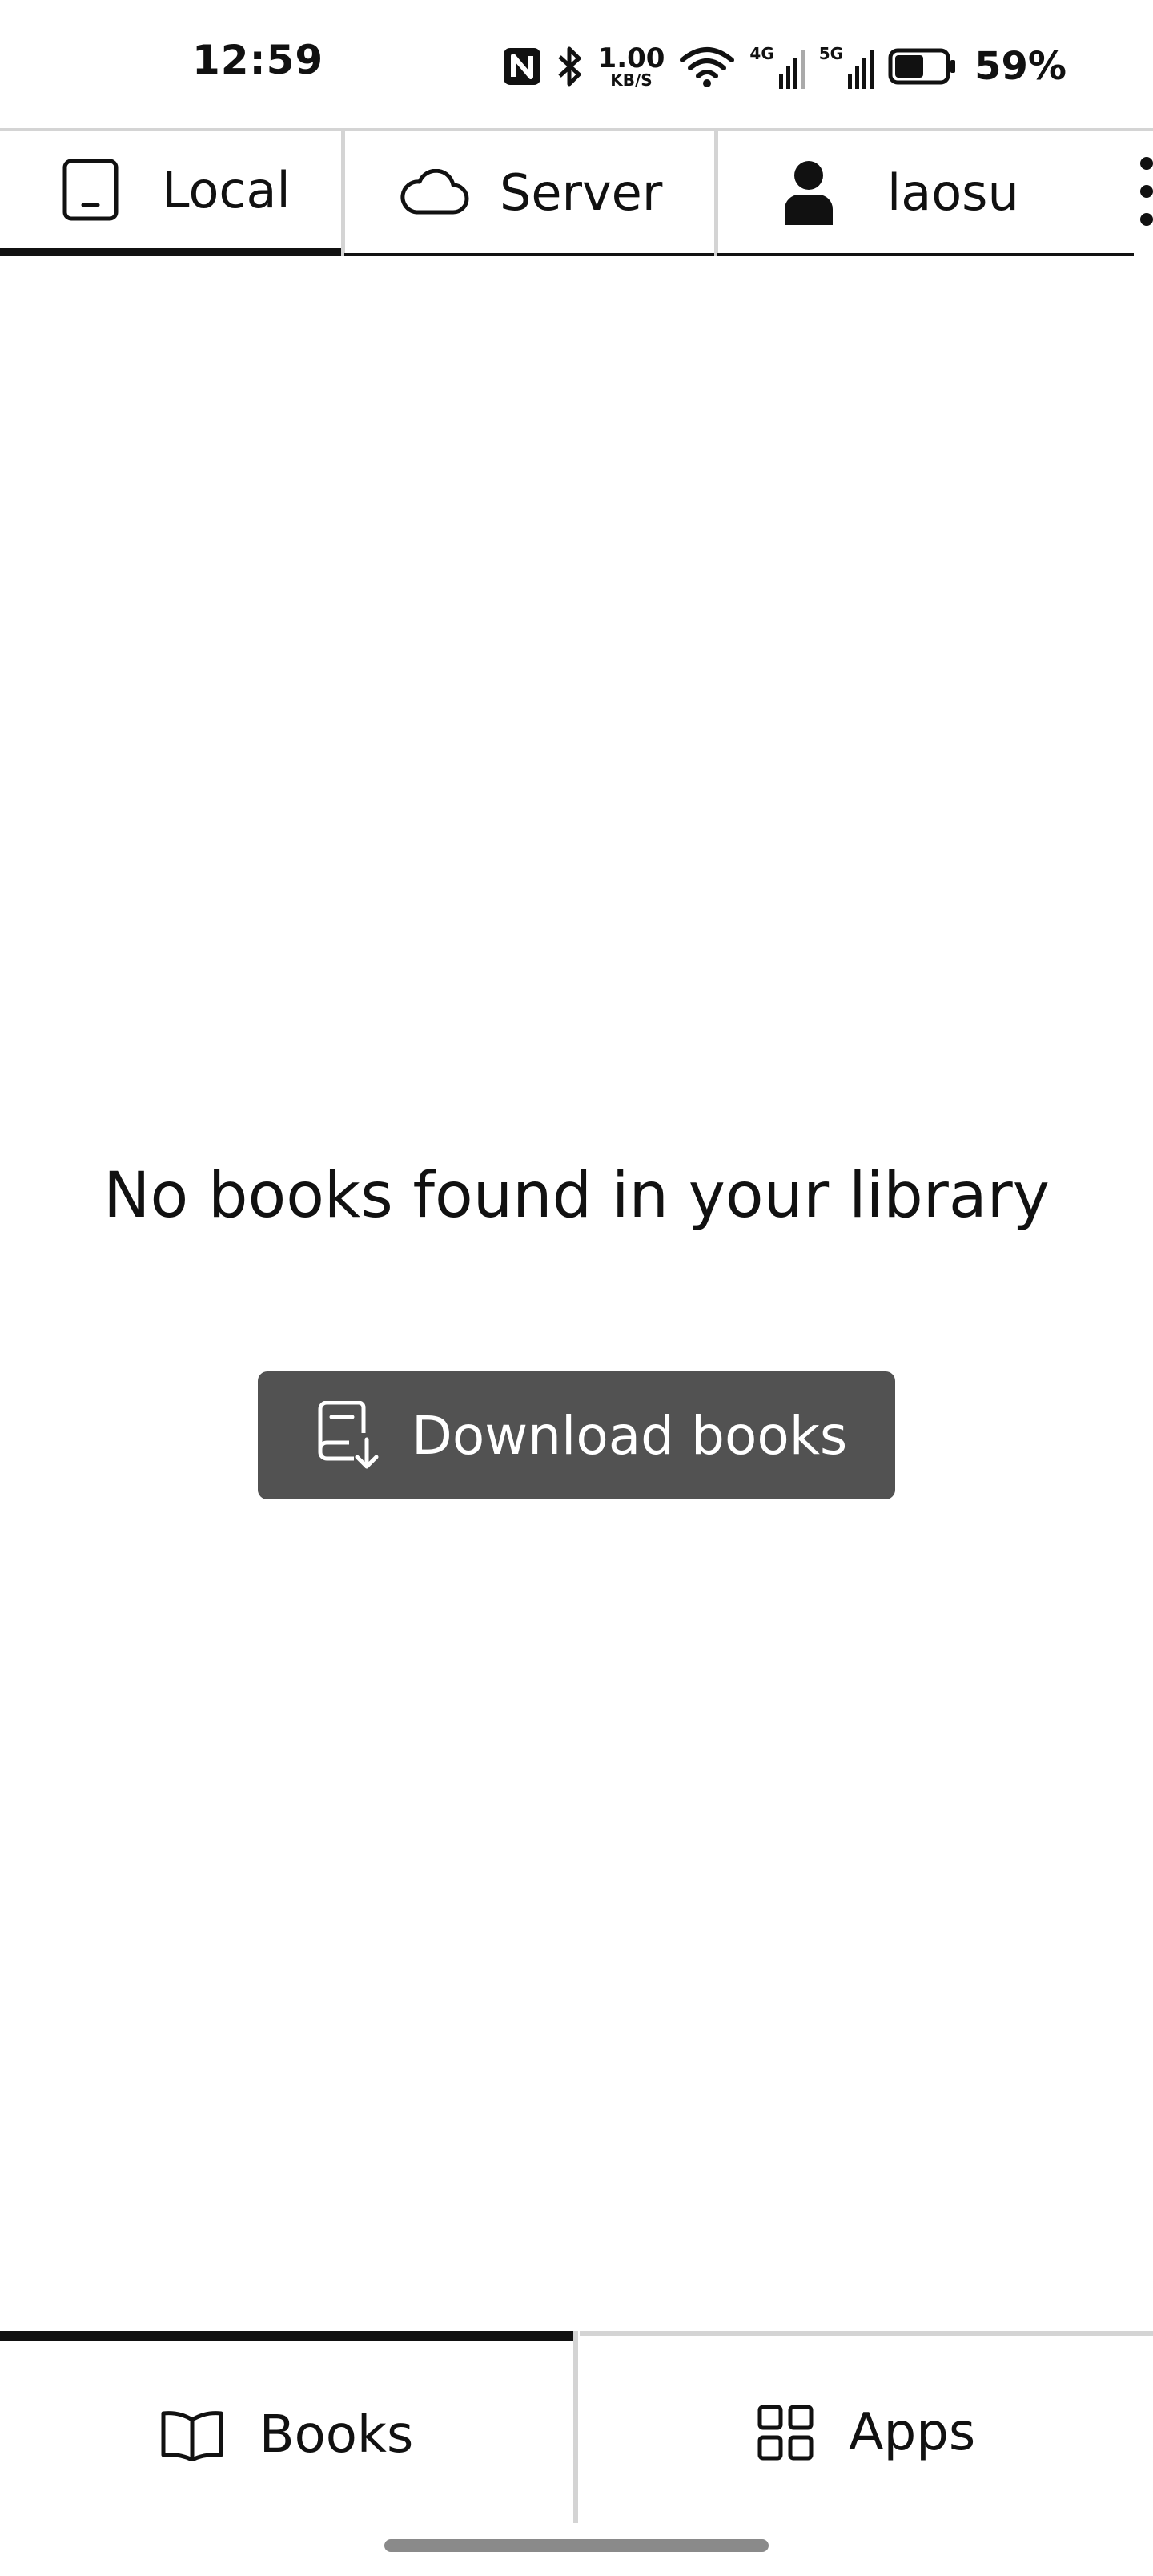 The height and width of the screenshot is (2576, 1153). Describe the element at coordinates (349, 1435) in the screenshot. I see `book-download-icon` at that location.